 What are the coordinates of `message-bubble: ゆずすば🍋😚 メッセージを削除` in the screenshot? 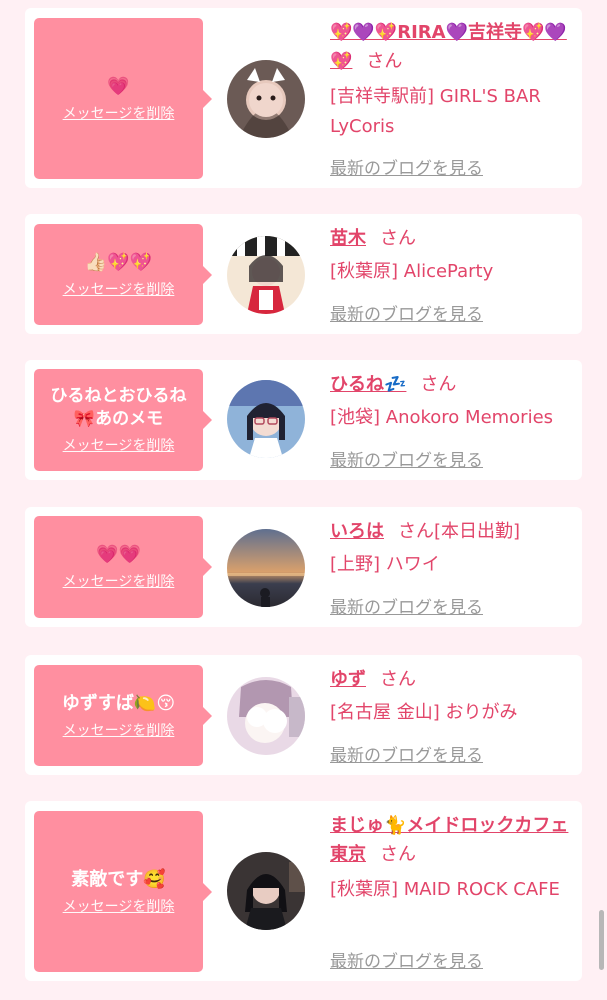 It's located at (123, 715).